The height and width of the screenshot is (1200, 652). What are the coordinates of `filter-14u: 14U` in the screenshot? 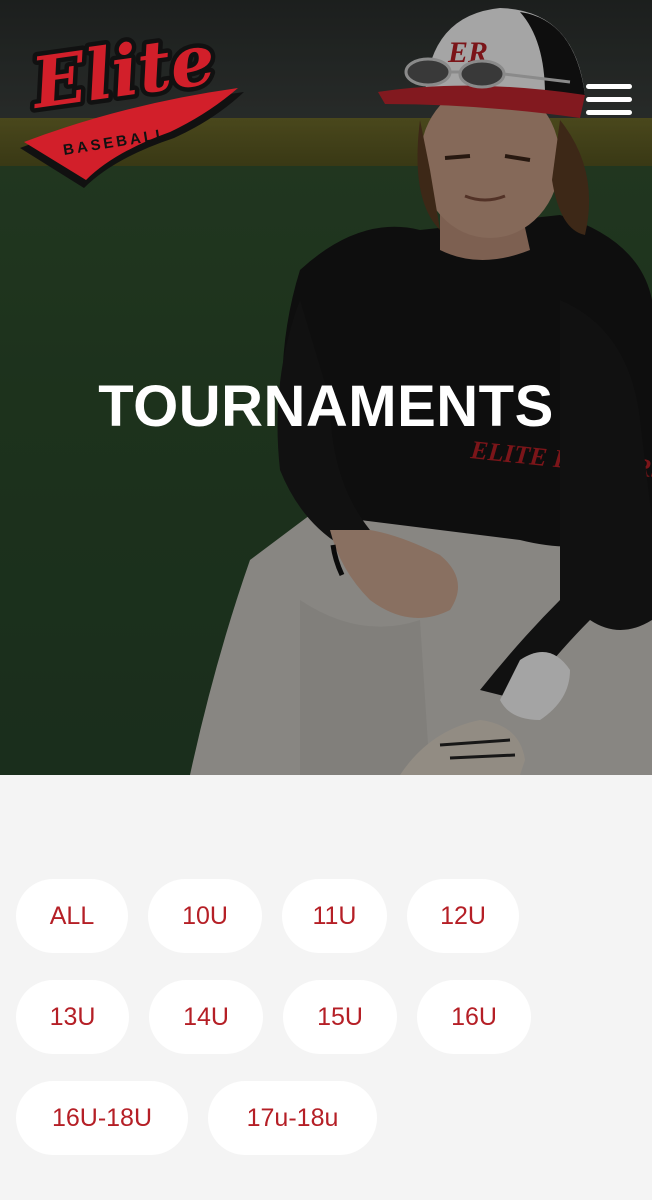 It's located at (206, 1017).